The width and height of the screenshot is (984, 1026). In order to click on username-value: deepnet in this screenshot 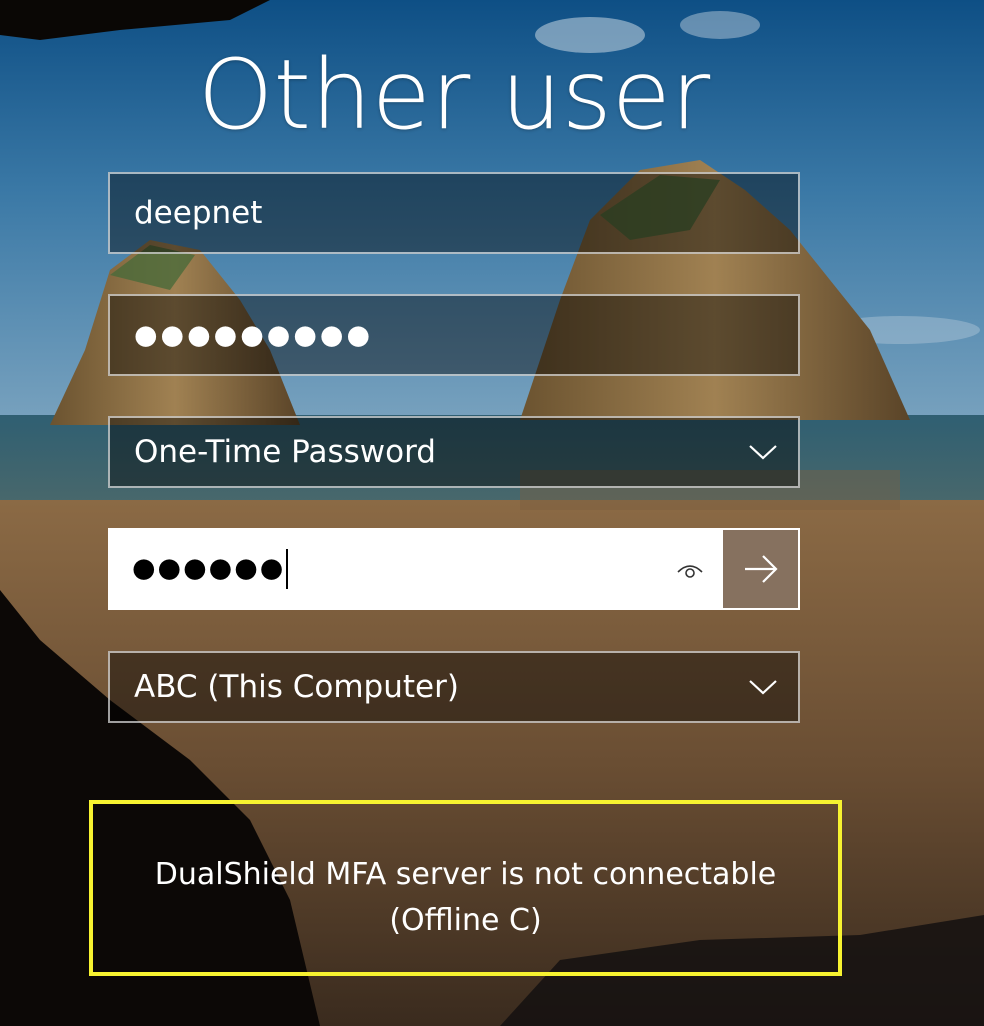, I will do `click(198, 213)`.